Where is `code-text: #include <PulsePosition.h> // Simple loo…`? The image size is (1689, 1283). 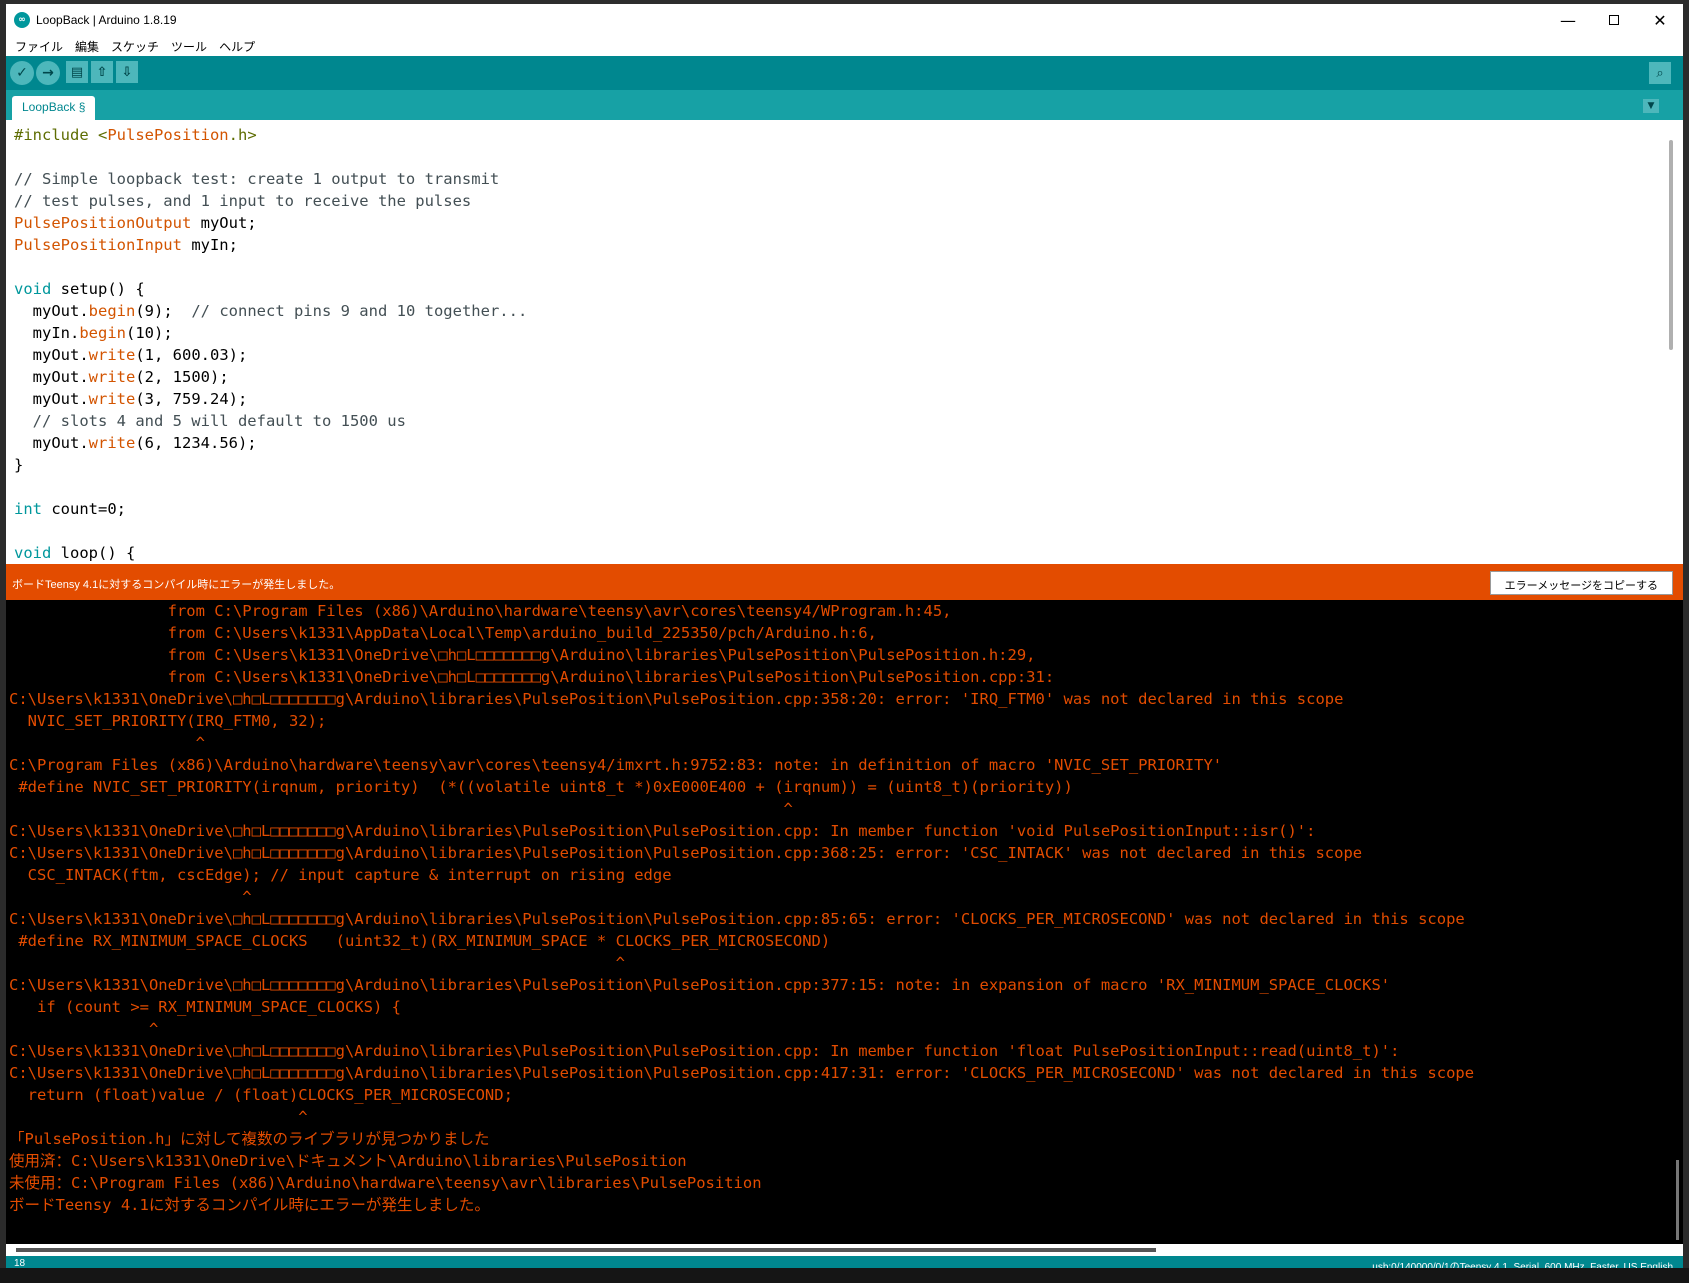 code-text: #include <PulsePosition.h> // Simple loo… is located at coordinates (270, 344).